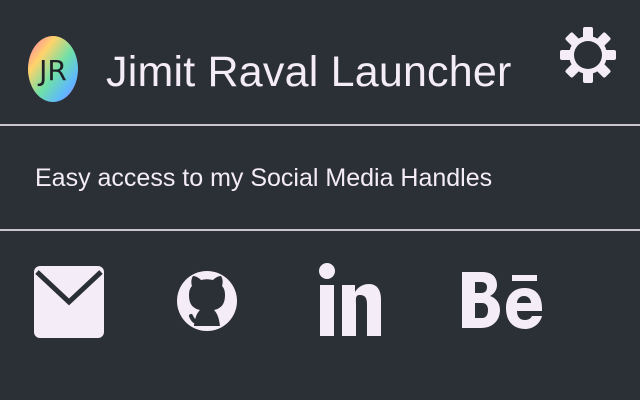 Image resolution: width=640 pixels, height=400 pixels. Describe the element at coordinates (309, 72) in the screenshot. I see `app-title: Jimit Raval Launcher` at that location.